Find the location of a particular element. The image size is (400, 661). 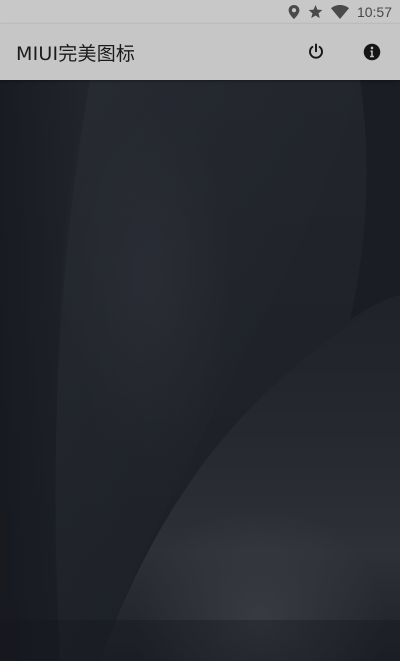

info-icon is located at coordinates (372, 52).